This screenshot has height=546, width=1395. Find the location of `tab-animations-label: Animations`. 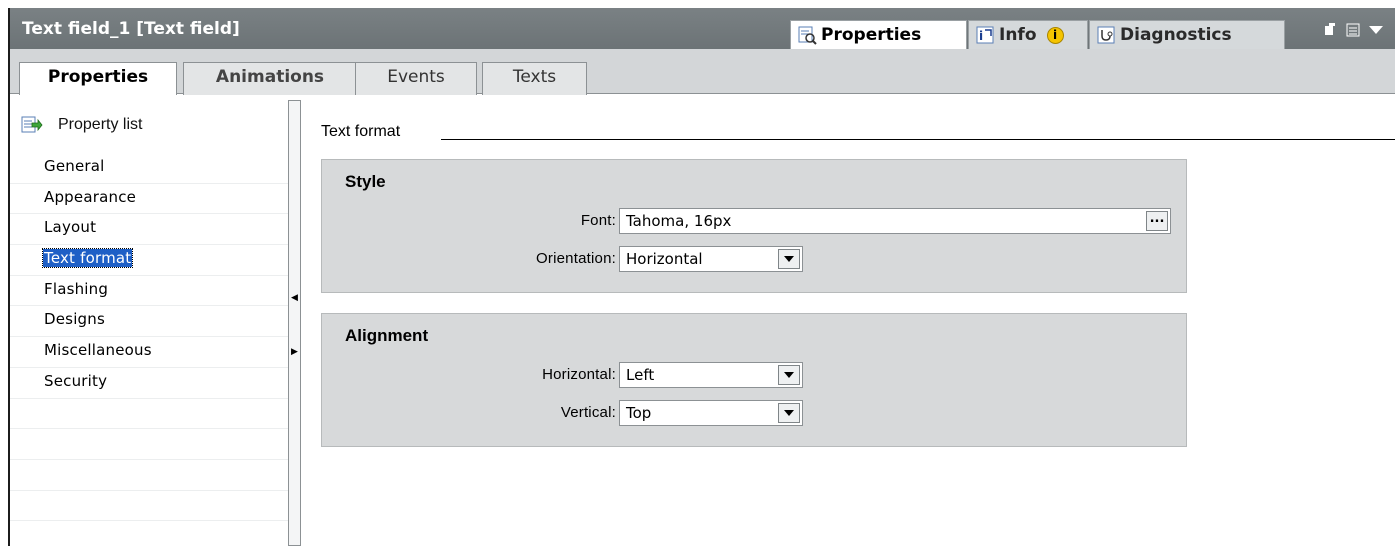

tab-animations-label: Animations is located at coordinates (270, 77).